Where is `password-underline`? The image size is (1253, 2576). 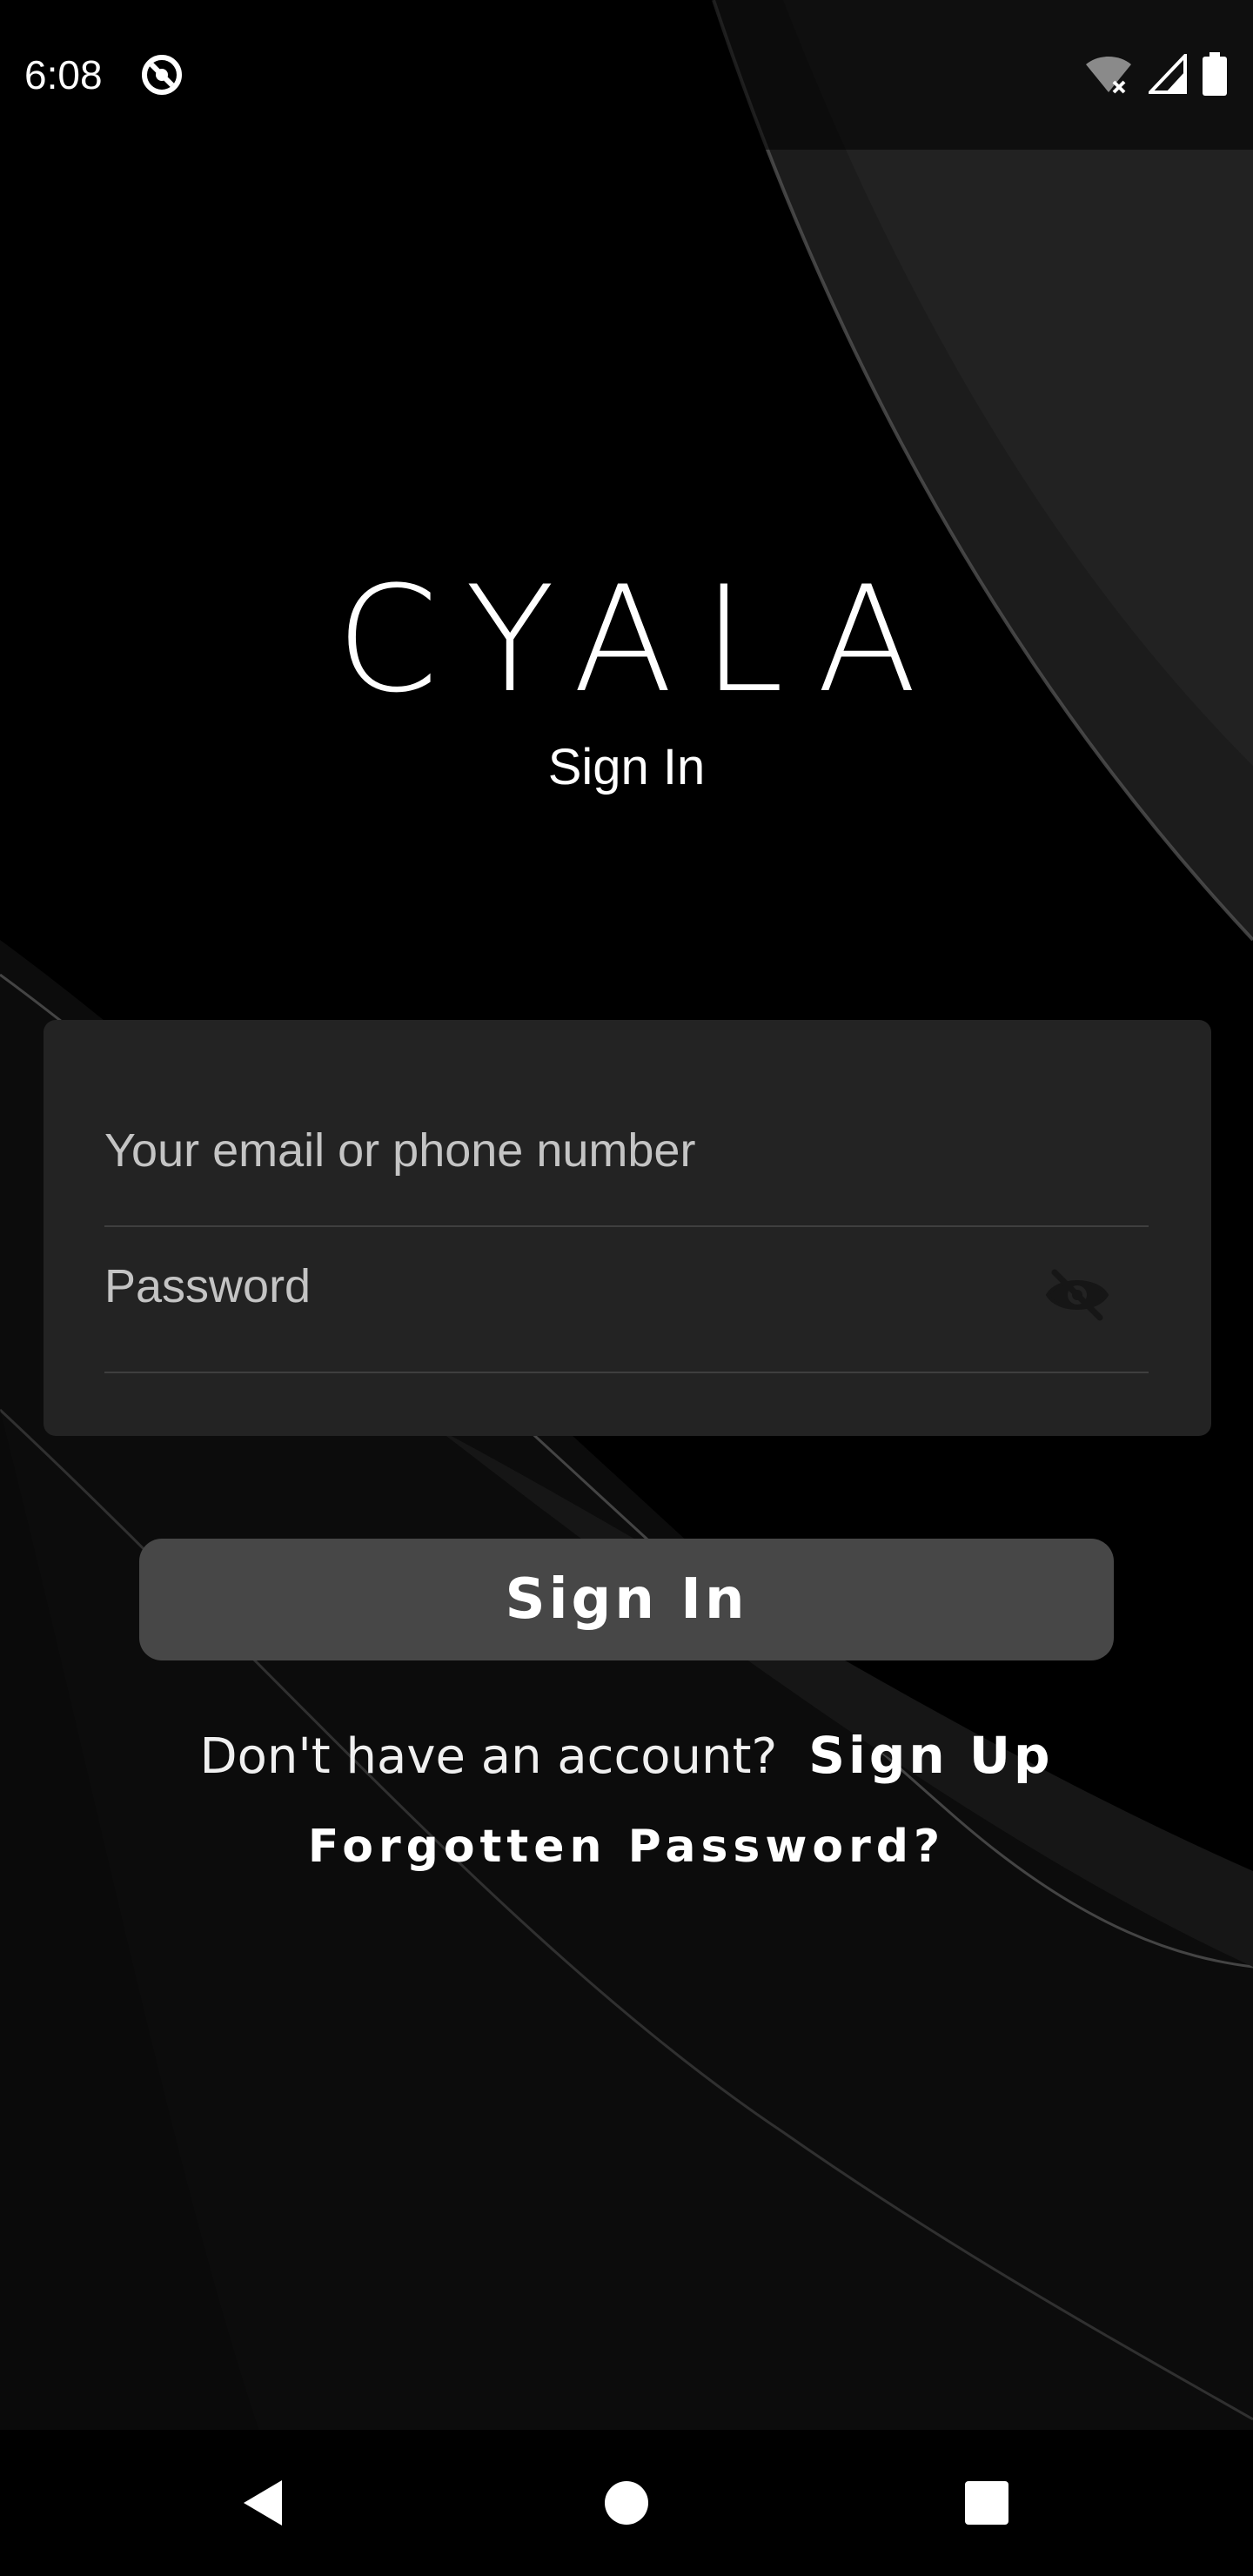
password-underline is located at coordinates (626, 1373).